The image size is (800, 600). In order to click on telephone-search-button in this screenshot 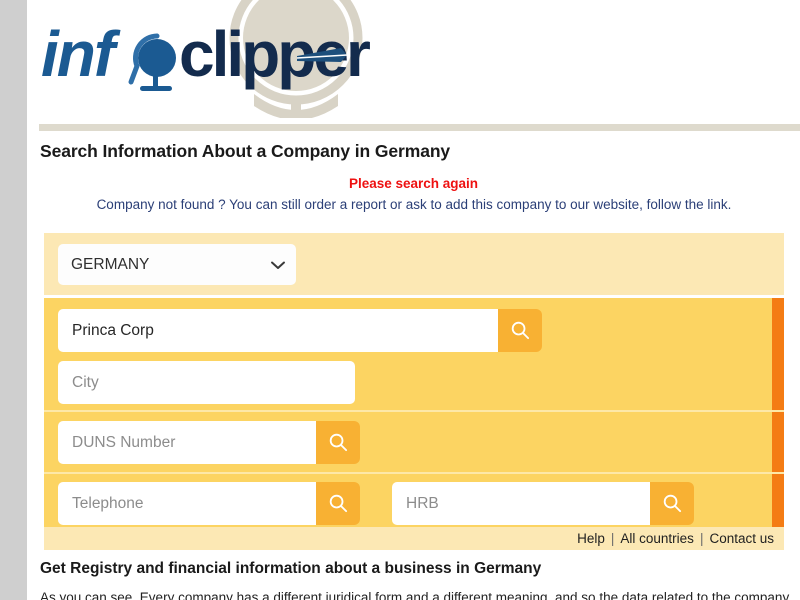, I will do `click(338, 503)`.